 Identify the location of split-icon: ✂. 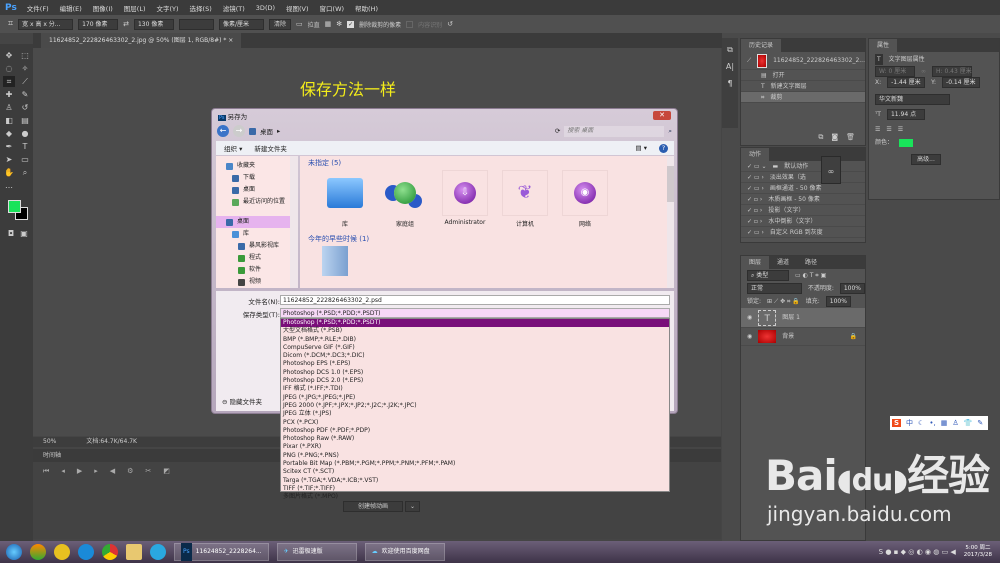
(148, 471).